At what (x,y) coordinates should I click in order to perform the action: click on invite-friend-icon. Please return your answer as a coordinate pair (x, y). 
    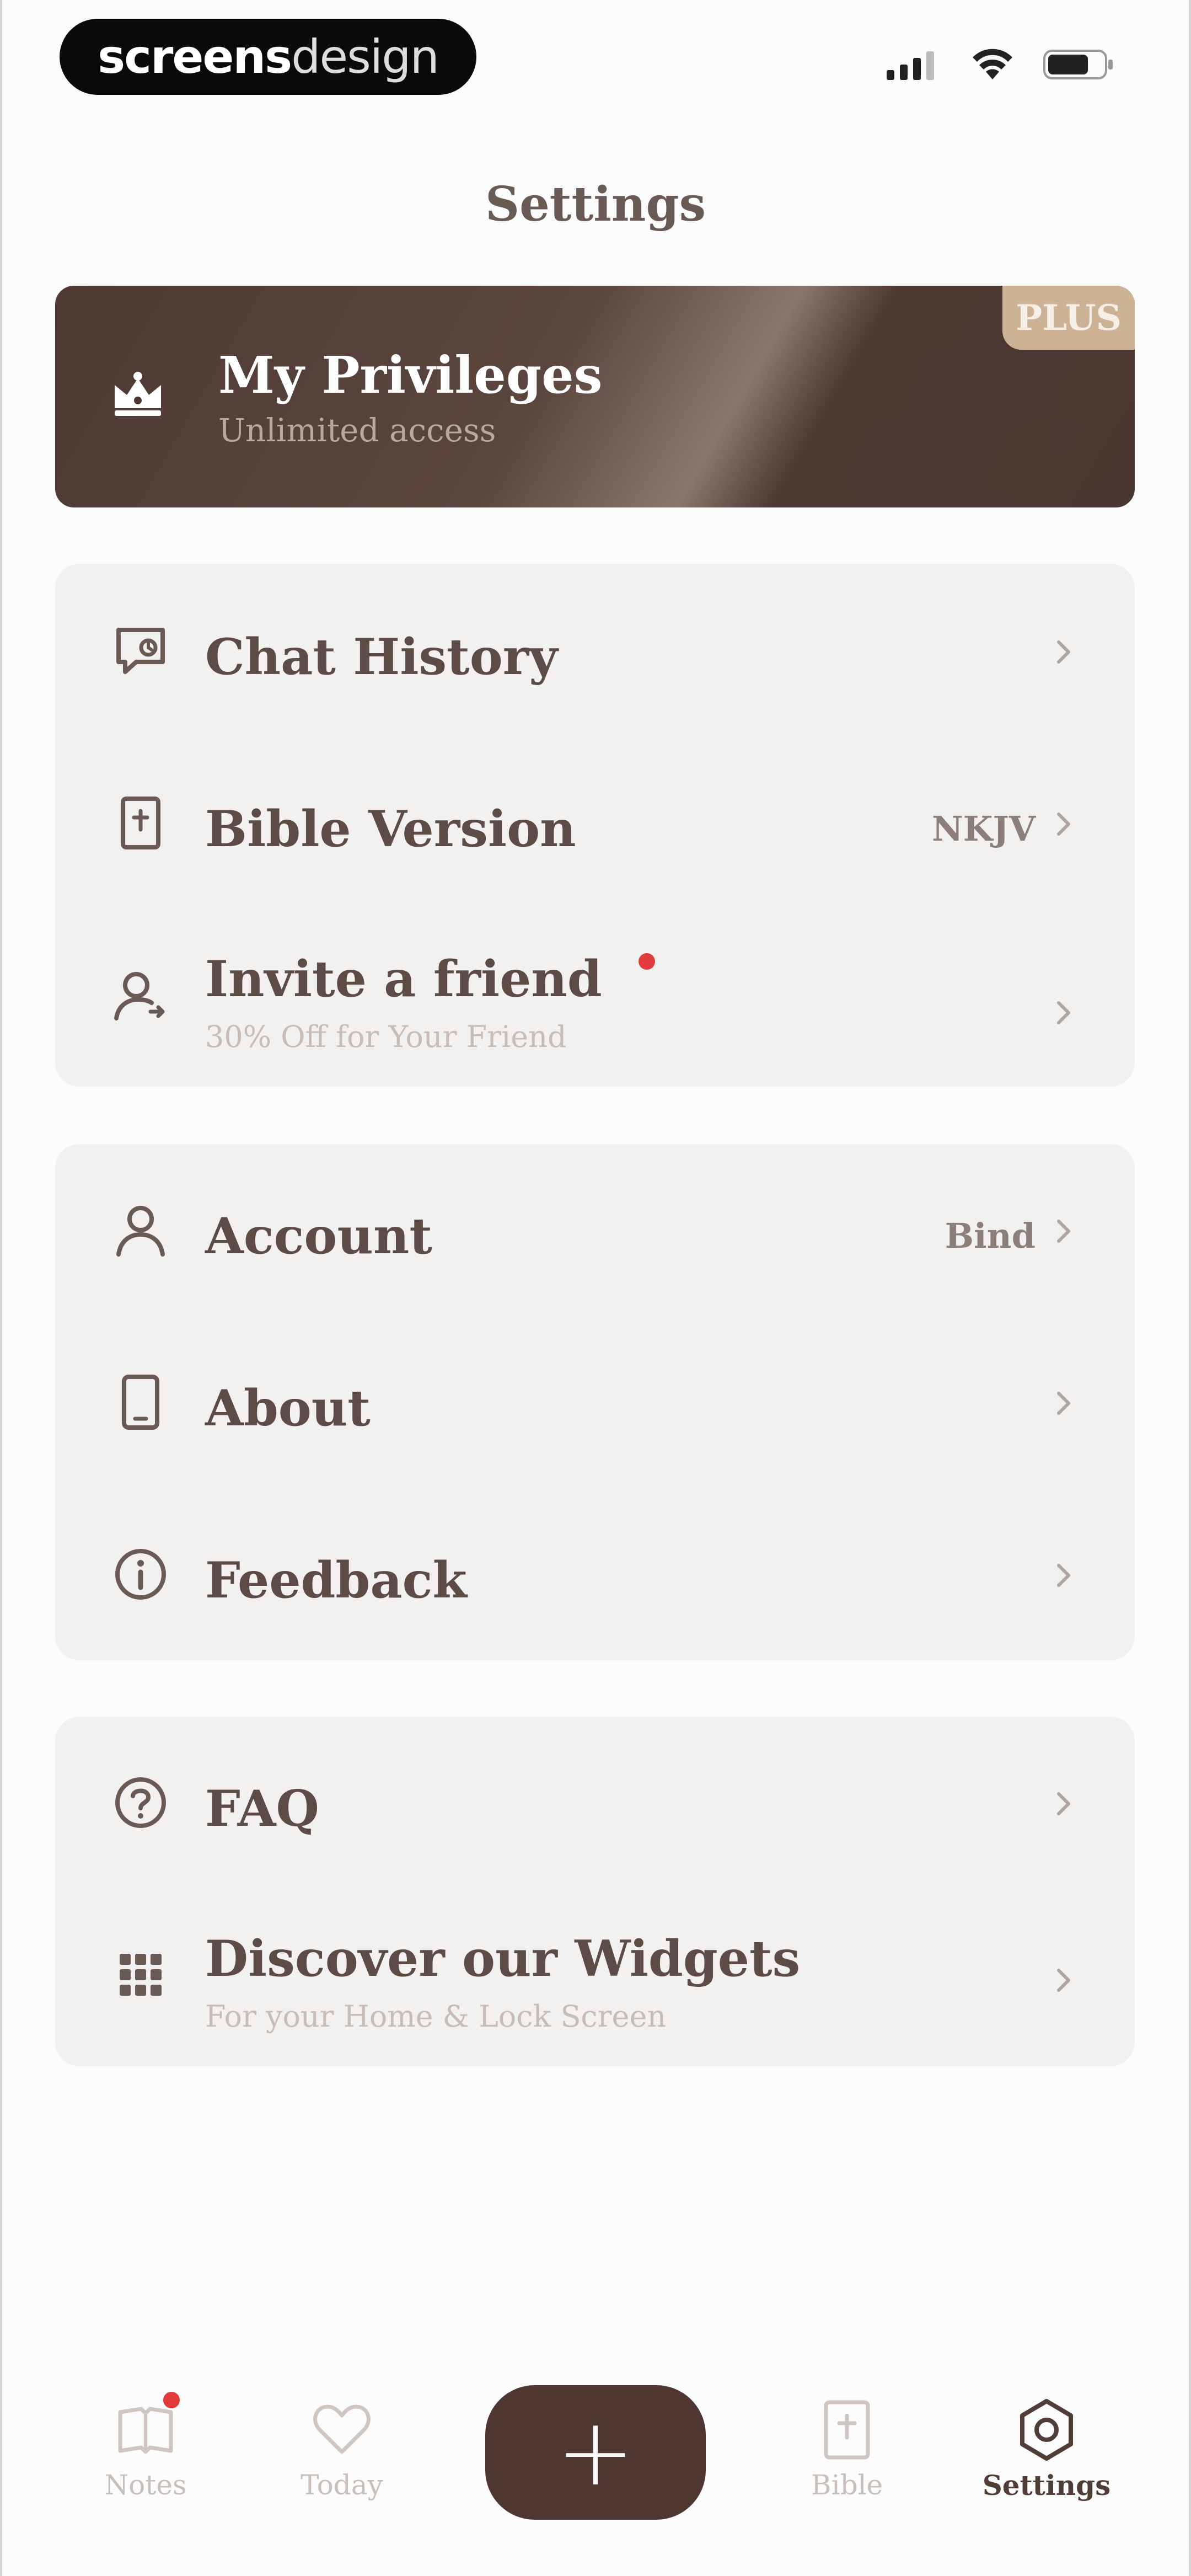
    Looking at the image, I should click on (140, 995).